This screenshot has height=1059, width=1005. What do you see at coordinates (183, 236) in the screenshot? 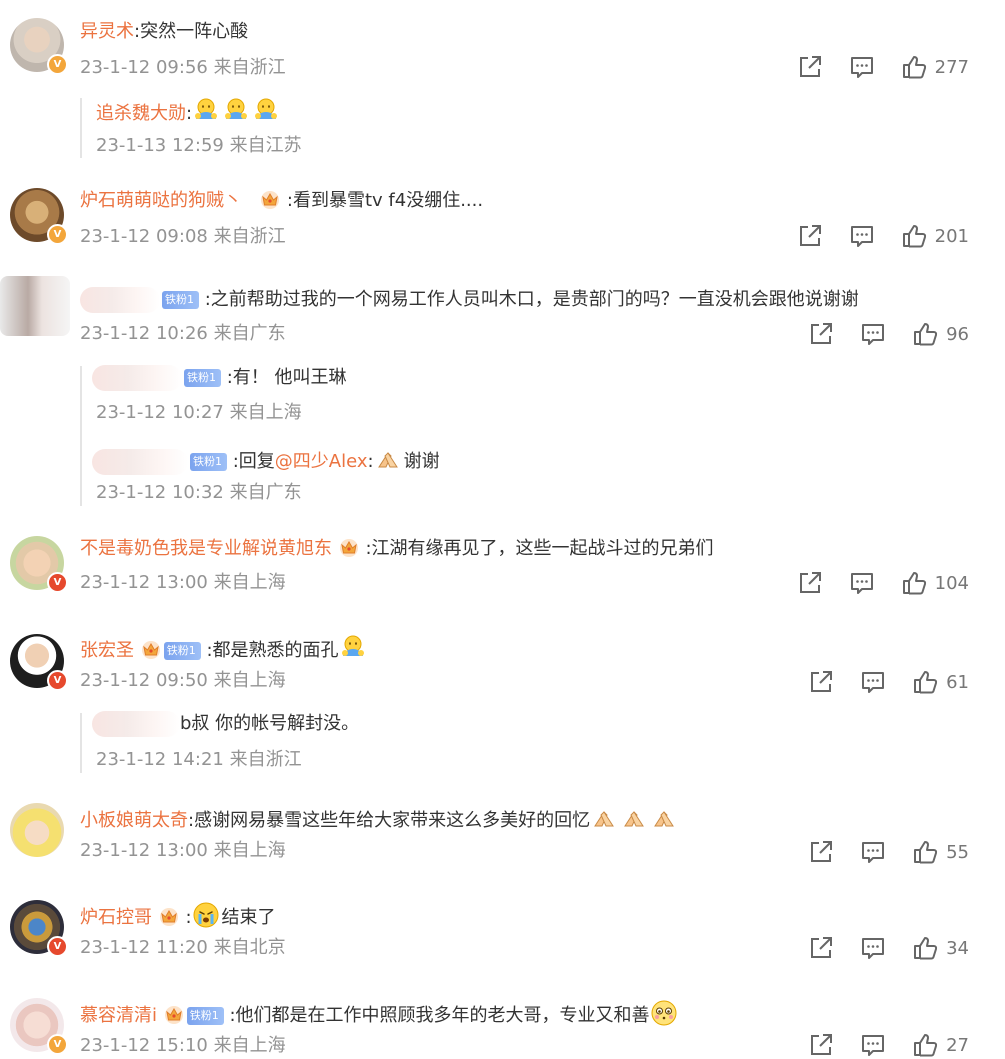
I see `comment-meta: 23-1-12 09:08 来自浙江` at bounding box center [183, 236].